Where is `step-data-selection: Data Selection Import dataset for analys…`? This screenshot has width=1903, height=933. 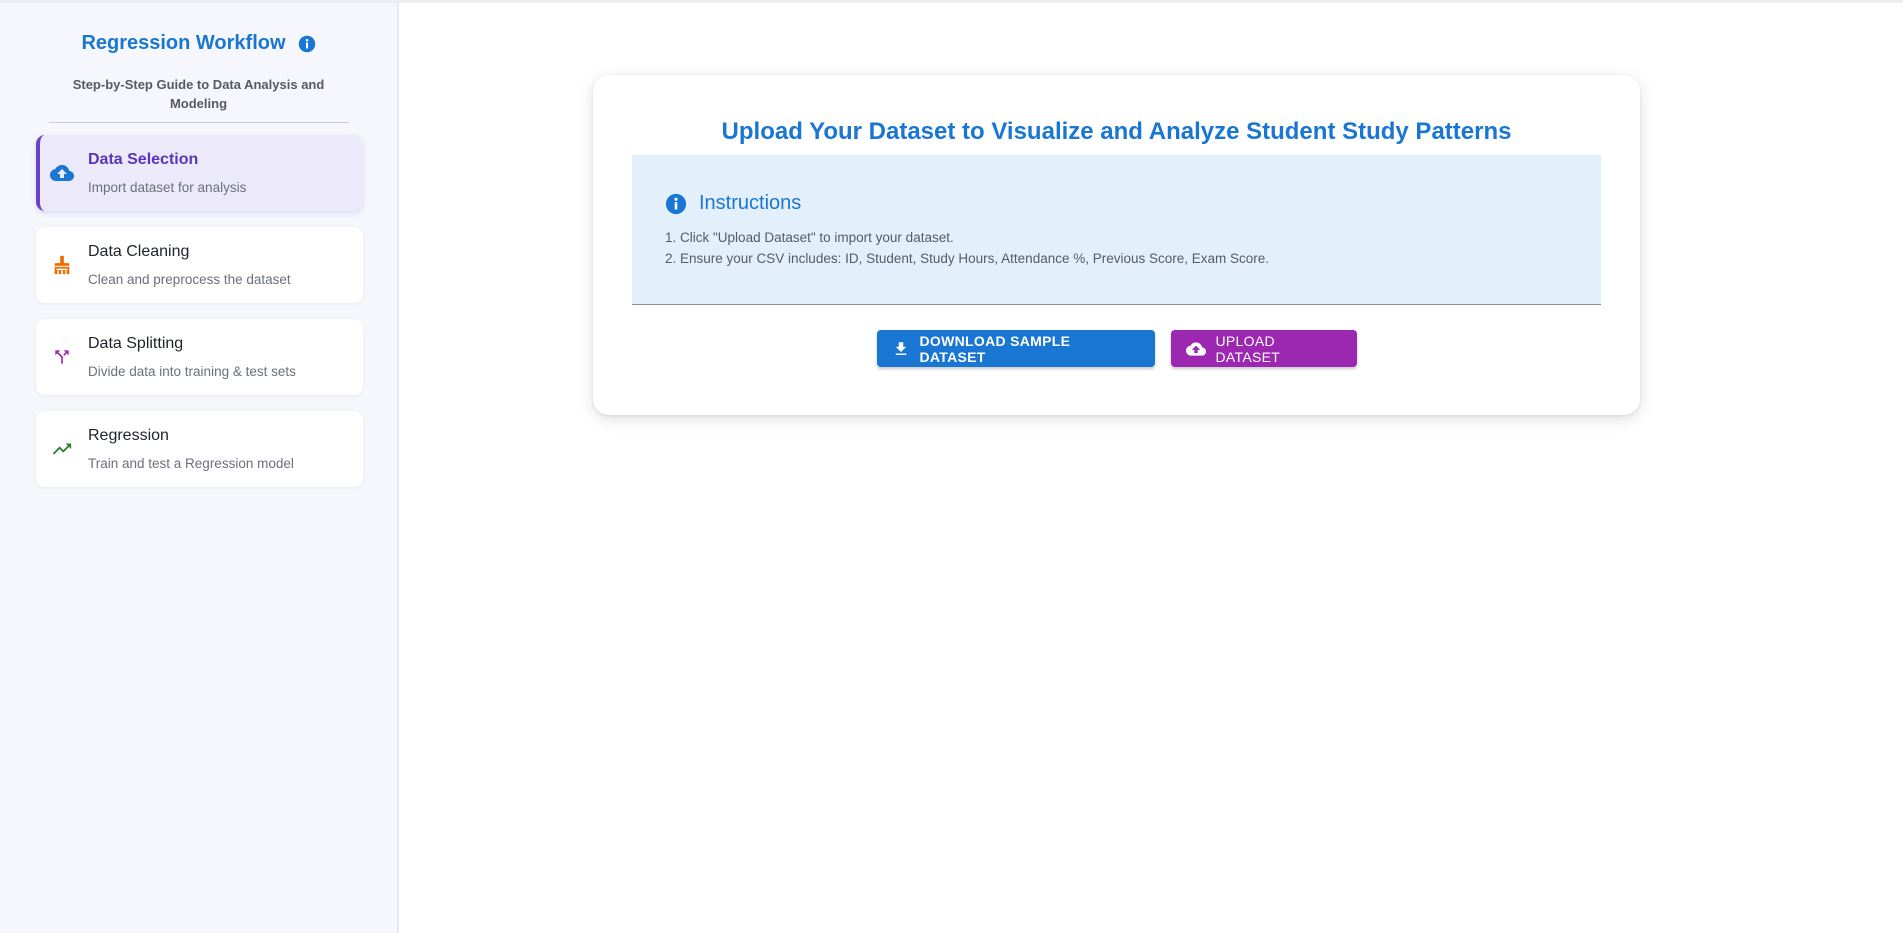
step-data-selection: Data Selection Import dataset for analys… is located at coordinates (199, 173).